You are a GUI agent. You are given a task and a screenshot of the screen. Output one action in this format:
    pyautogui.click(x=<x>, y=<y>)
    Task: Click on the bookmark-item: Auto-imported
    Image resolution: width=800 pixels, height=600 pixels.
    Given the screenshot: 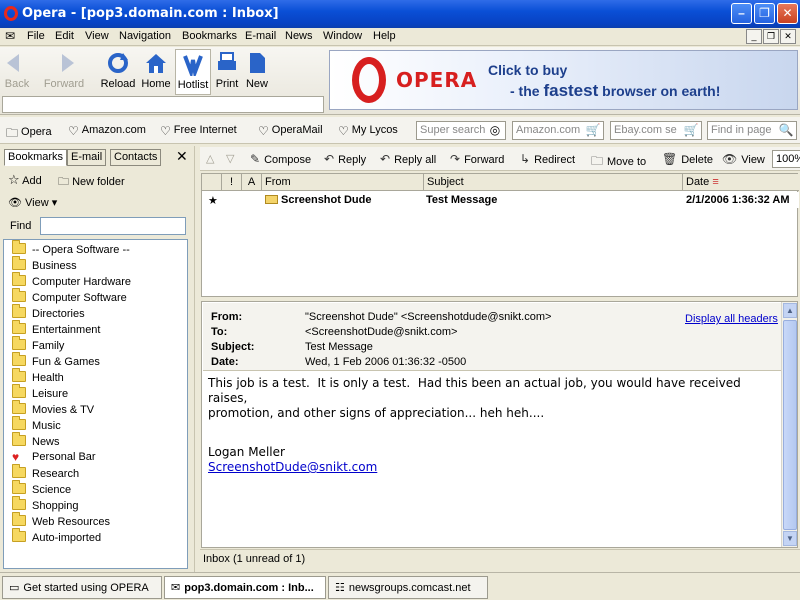 What is the action you would take?
    pyautogui.click(x=56, y=537)
    